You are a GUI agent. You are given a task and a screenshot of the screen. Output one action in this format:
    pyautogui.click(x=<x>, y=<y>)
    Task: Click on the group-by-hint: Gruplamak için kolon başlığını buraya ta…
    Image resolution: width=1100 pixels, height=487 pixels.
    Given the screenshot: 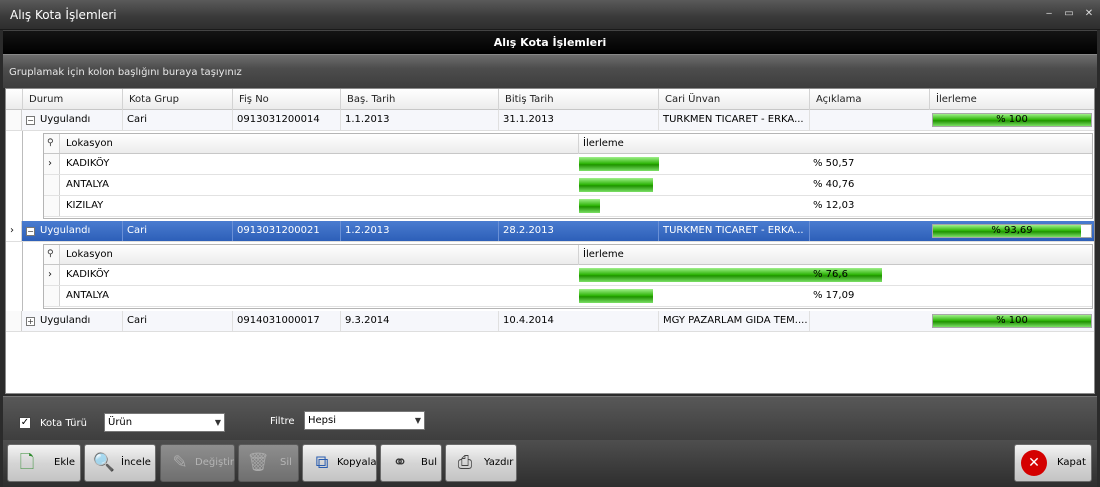 What is the action you would take?
    pyautogui.click(x=125, y=72)
    